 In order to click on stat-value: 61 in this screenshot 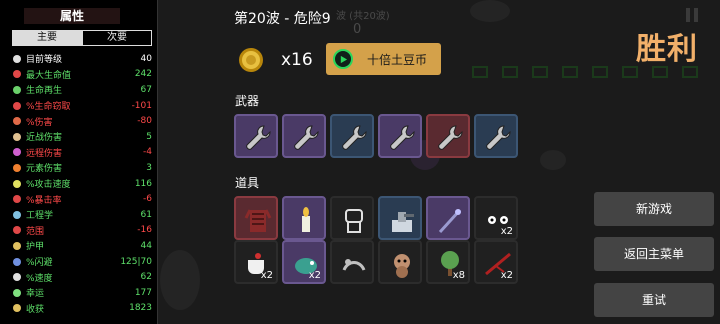, I will do `click(146, 214)`.